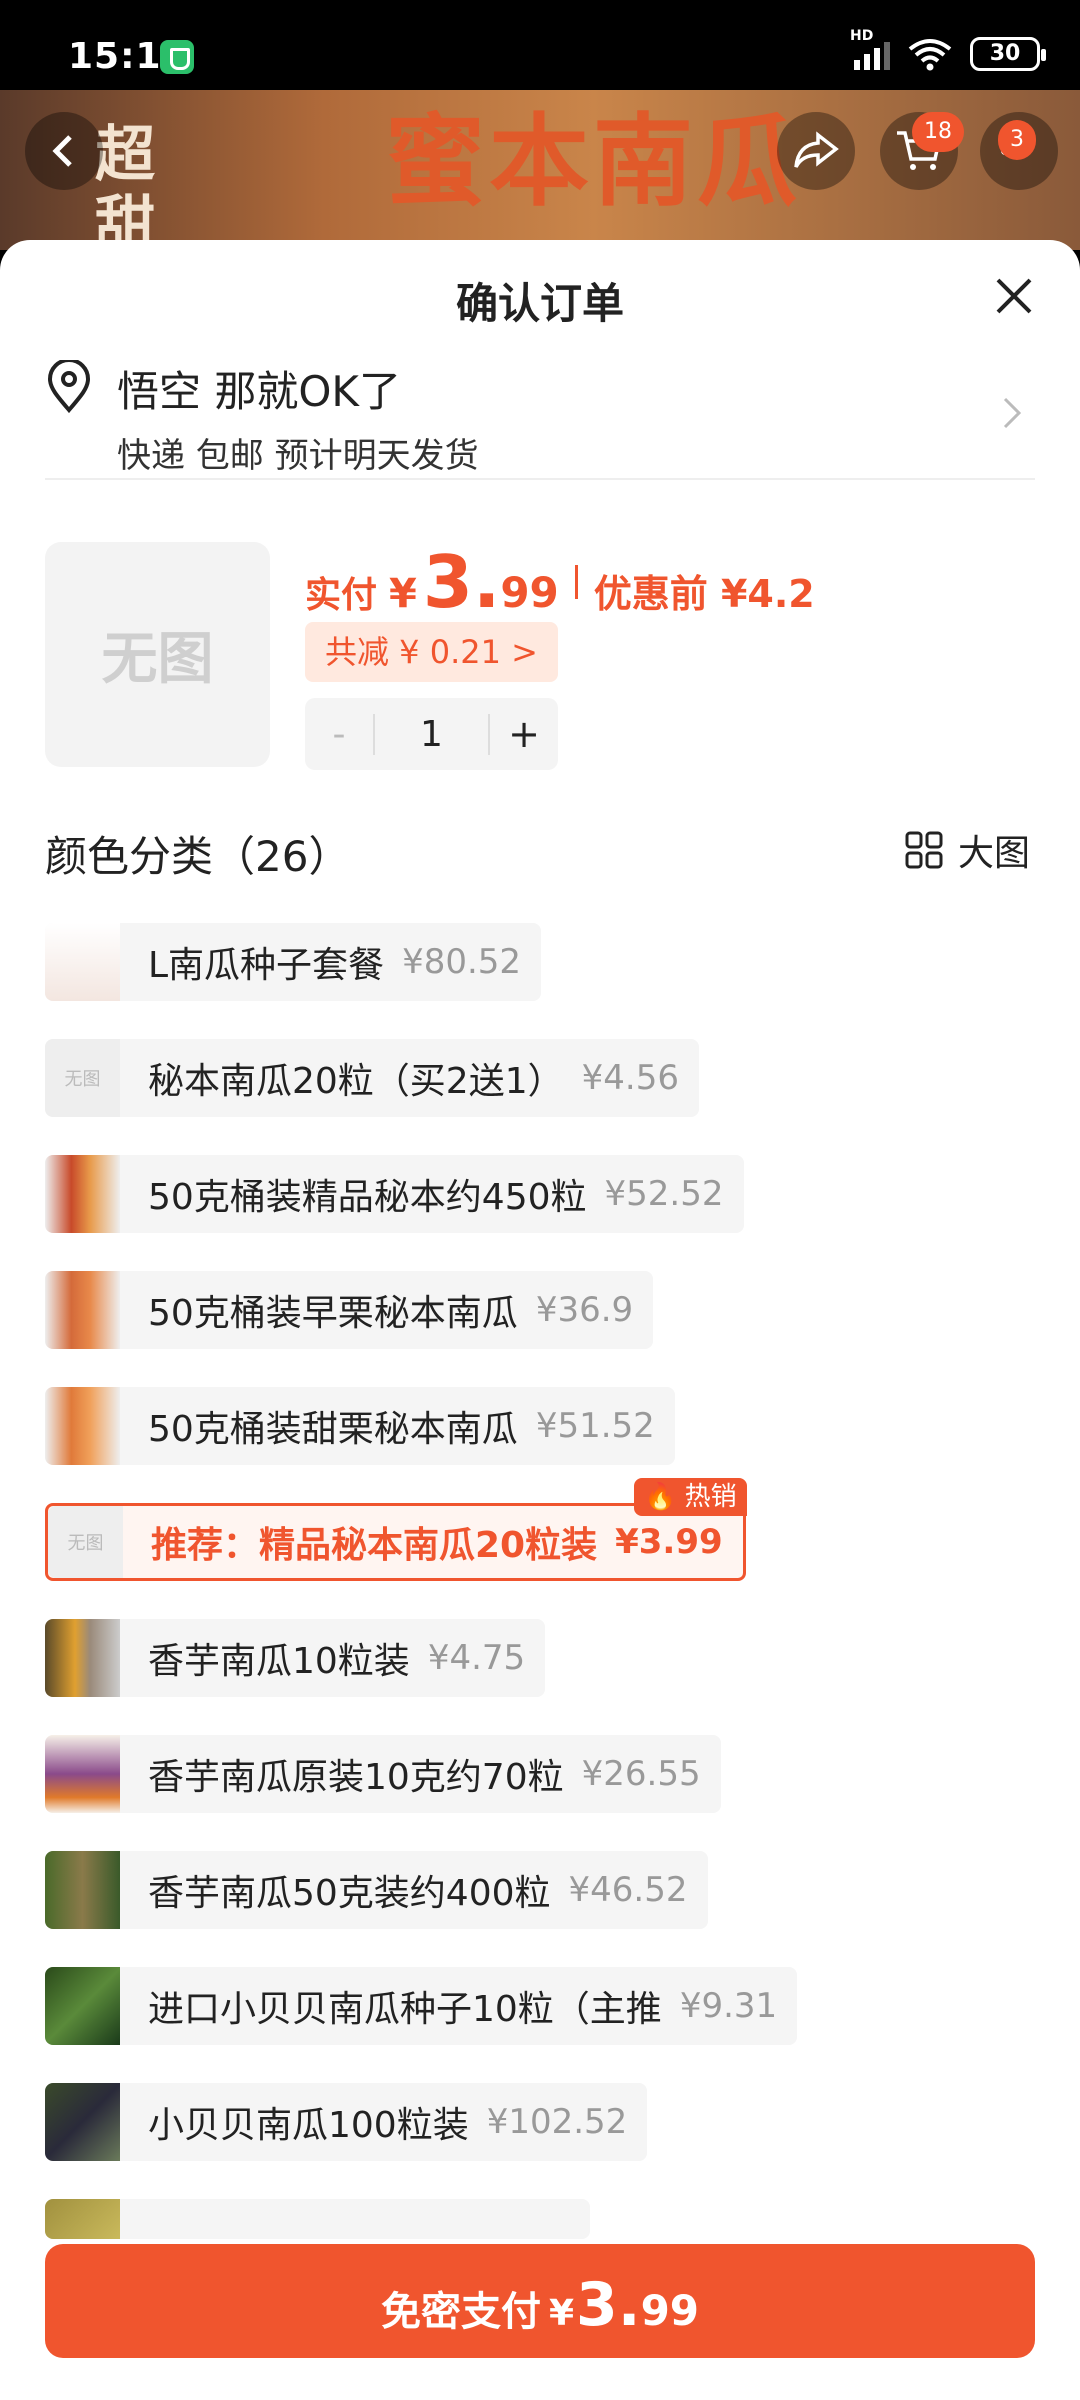  I want to click on big-view-button: 大图, so click(967, 850).